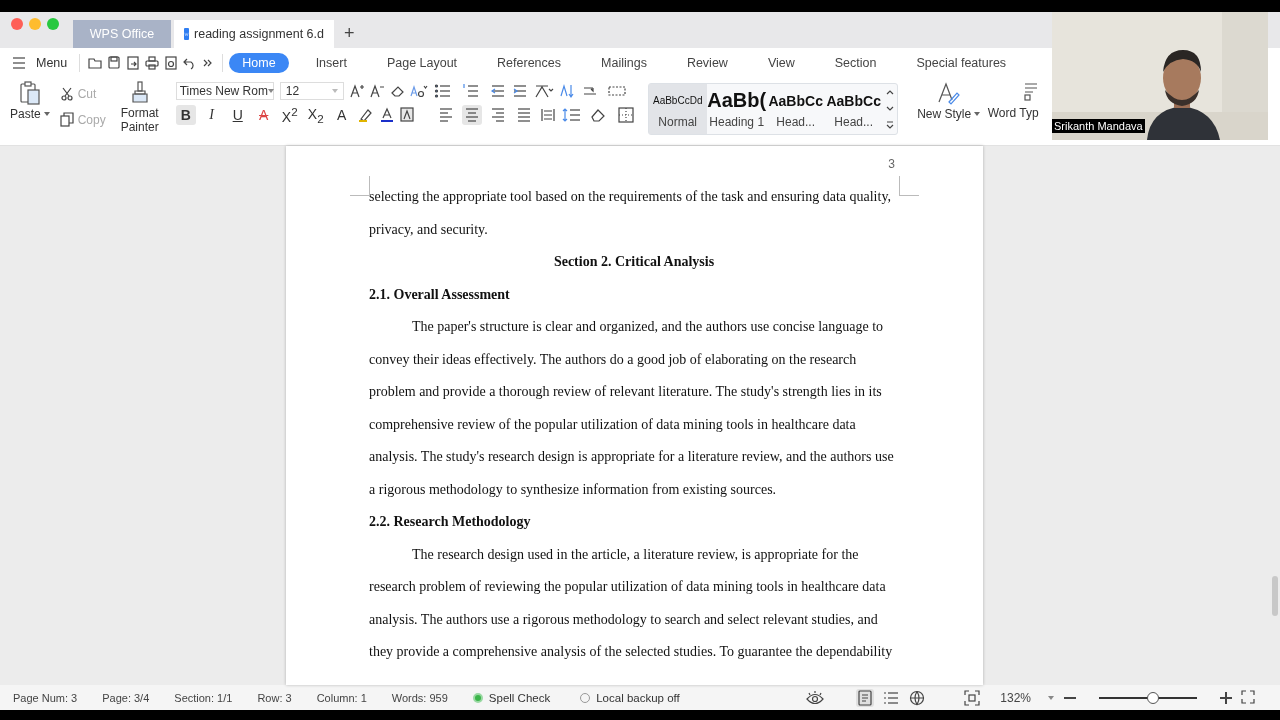 This screenshot has height=720, width=1280. Describe the element at coordinates (497, 91) in the screenshot. I see `decrease-indent-icon` at that location.